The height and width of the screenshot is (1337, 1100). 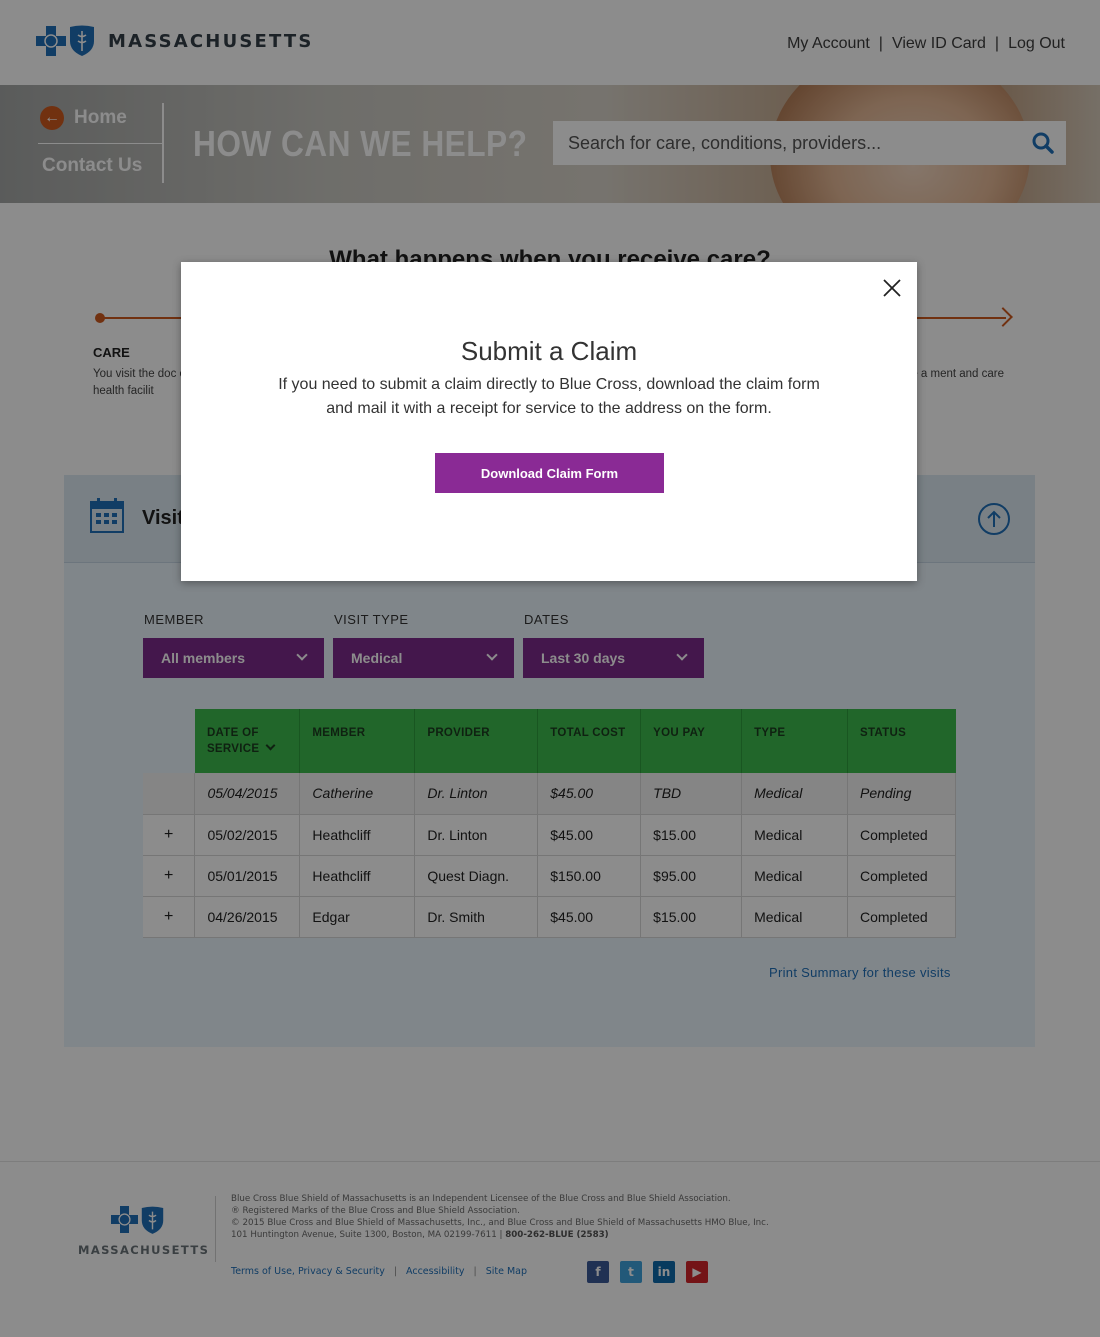 I want to click on modal-title: Submit a Claim, so click(x=549, y=351).